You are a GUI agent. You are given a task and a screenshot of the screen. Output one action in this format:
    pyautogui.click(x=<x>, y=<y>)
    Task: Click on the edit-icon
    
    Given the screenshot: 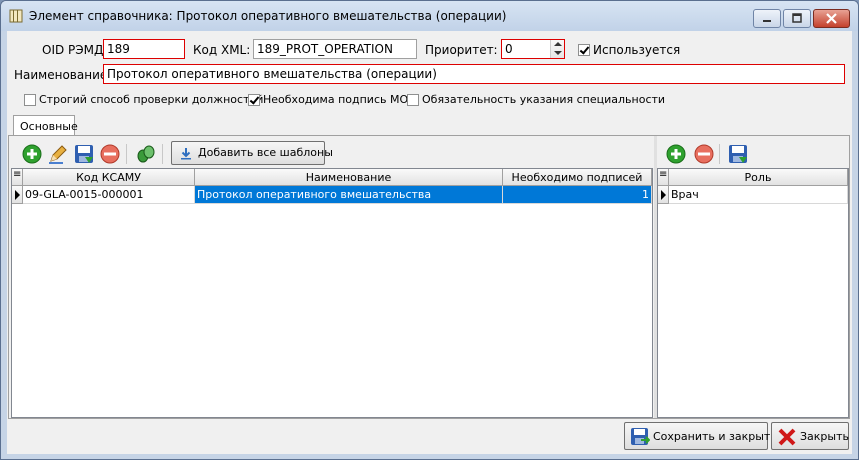 What is the action you would take?
    pyautogui.click(x=58, y=154)
    